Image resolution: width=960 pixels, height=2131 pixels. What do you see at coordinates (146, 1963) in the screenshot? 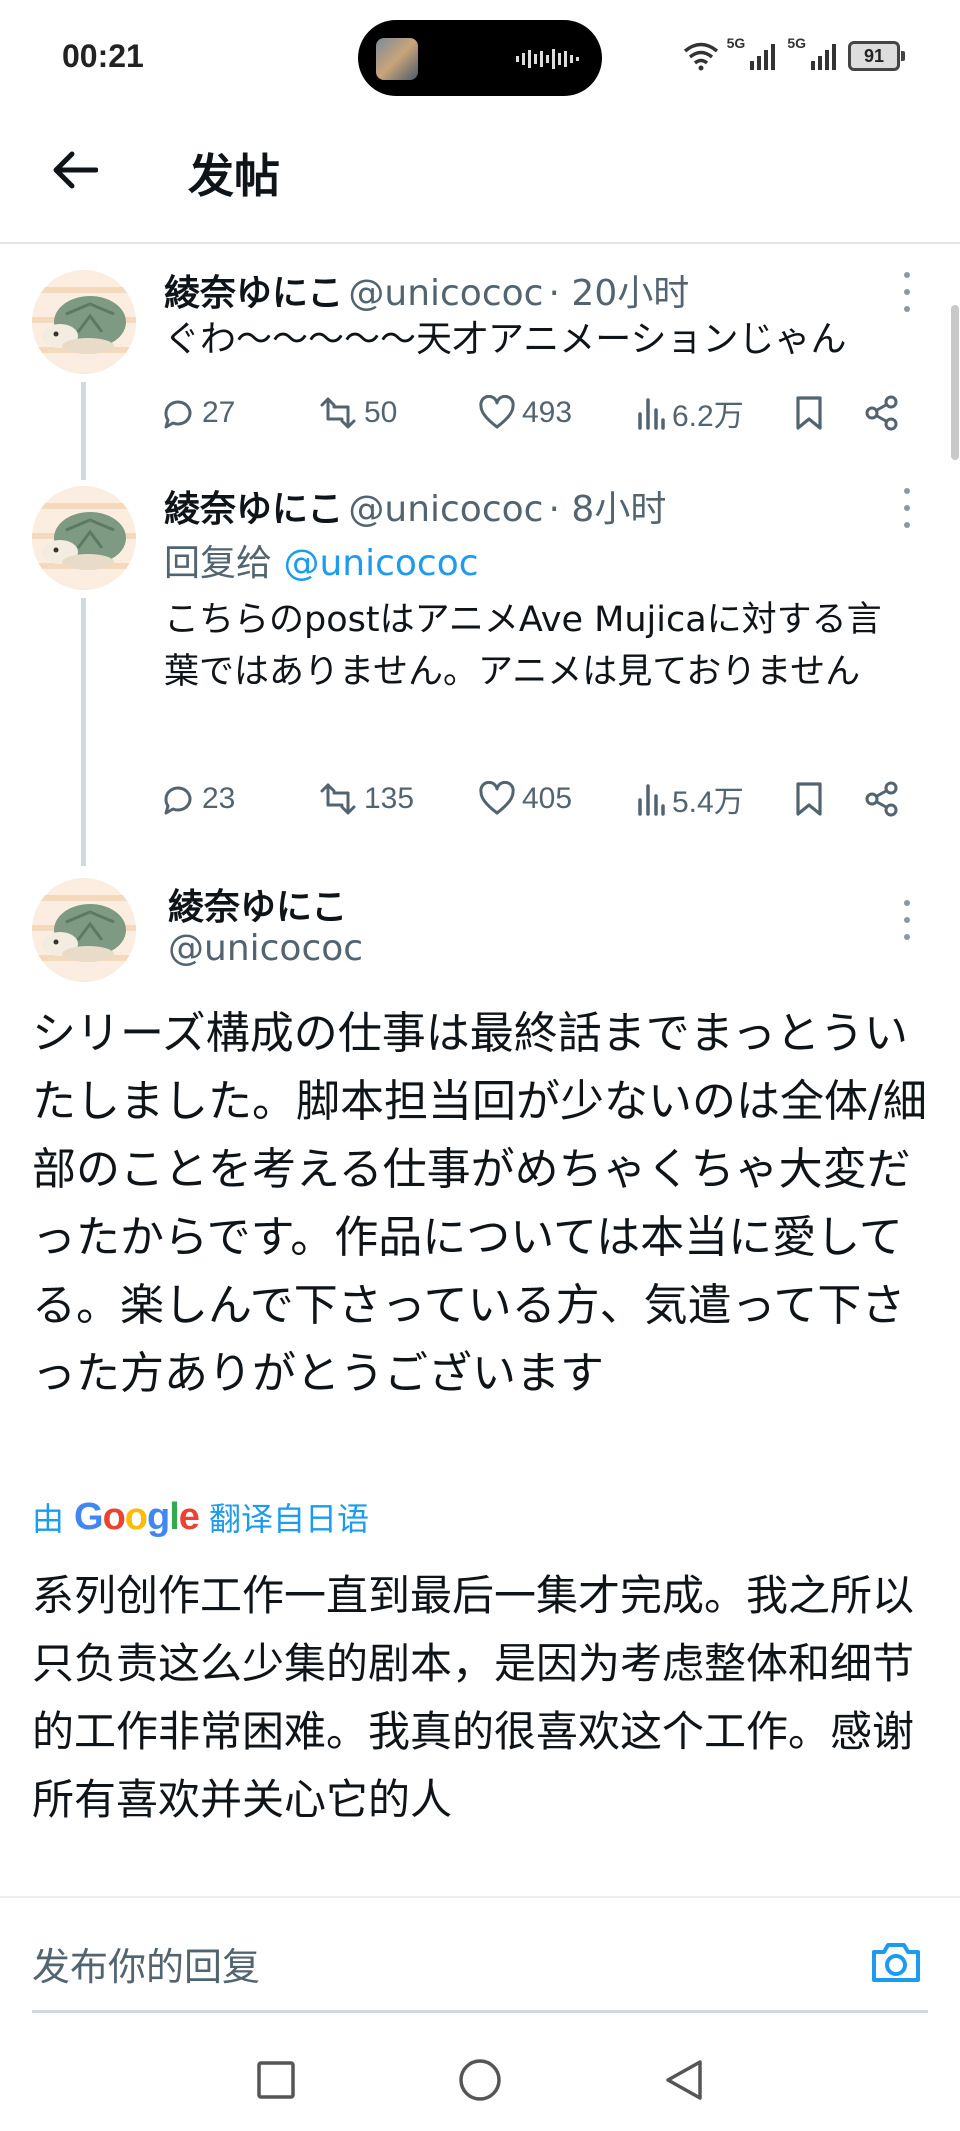
I see `reply-input: 发布你的回复` at bounding box center [146, 1963].